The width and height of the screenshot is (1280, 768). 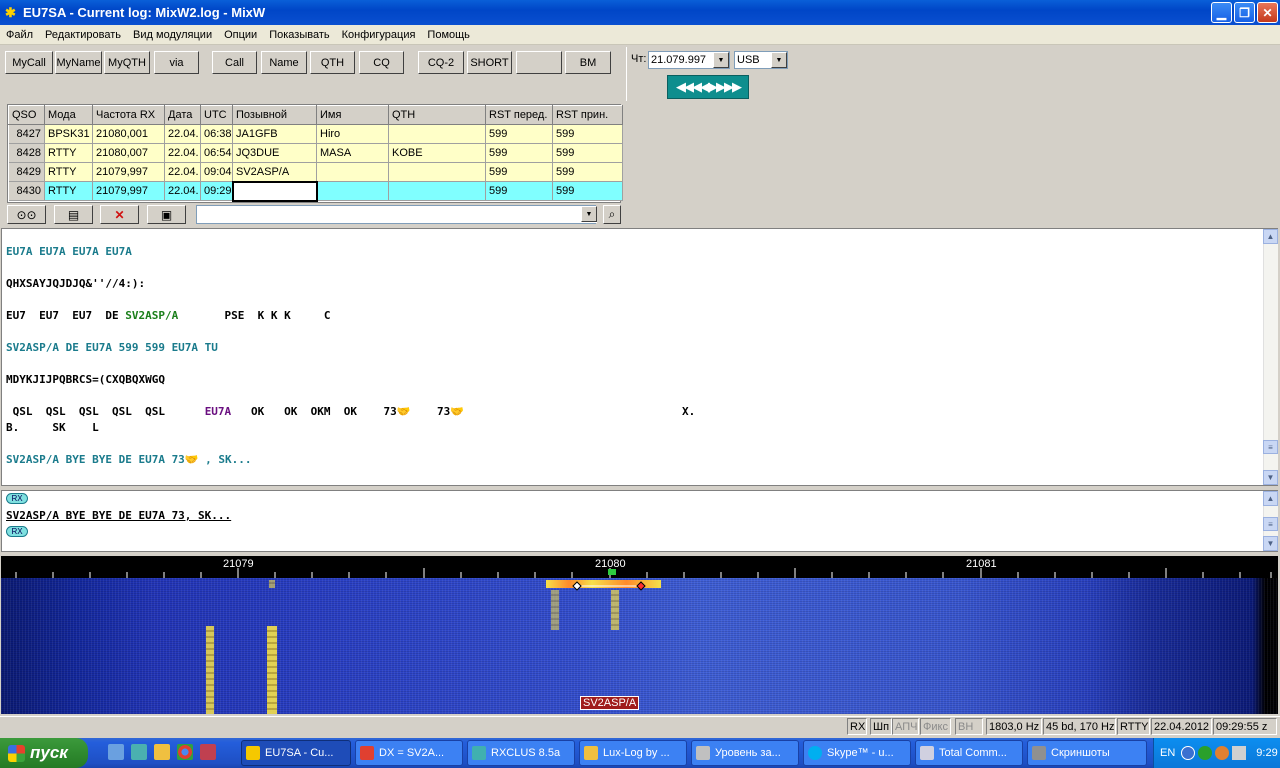 I want to click on macro-empty-button, so click(x=539, y=62).